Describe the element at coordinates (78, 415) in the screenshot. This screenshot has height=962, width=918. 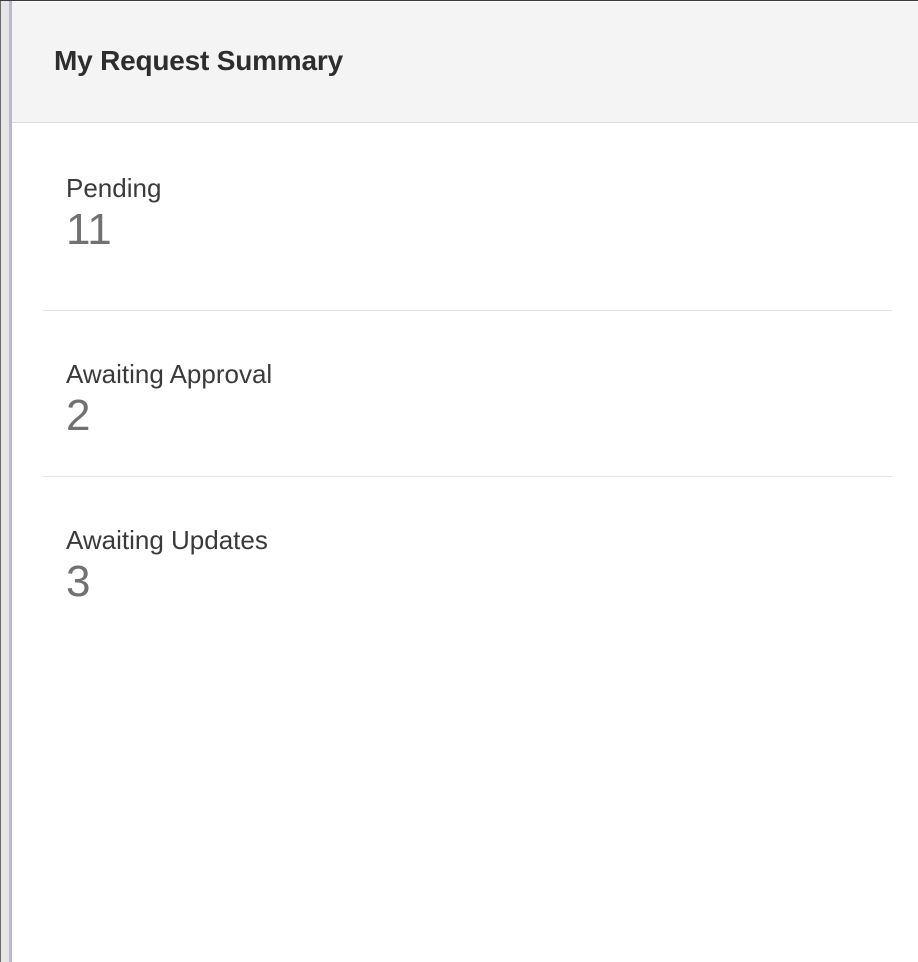
I see `summary-count: 2` at that location.